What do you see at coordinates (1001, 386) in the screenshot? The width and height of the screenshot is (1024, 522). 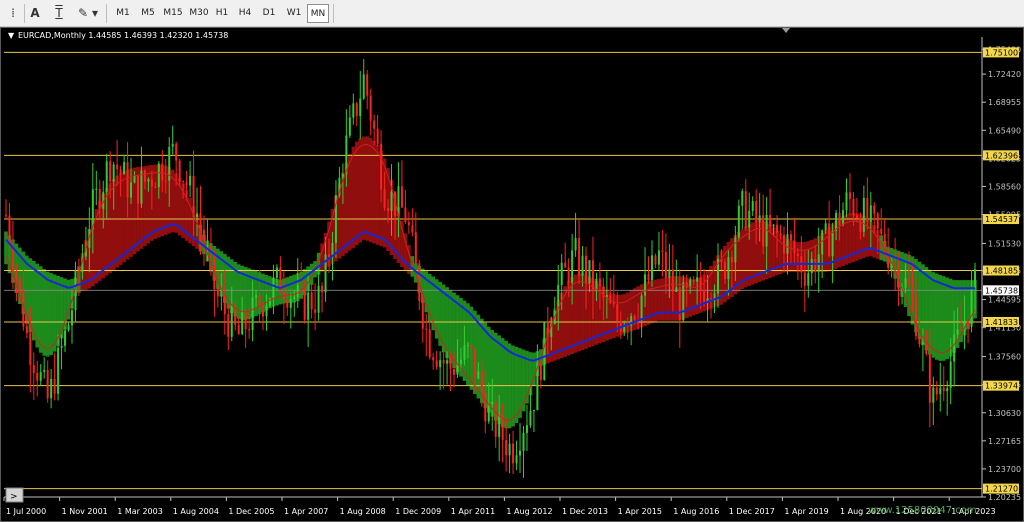 I see `level-label: 1.33974` at bounding box center [1001, 386].